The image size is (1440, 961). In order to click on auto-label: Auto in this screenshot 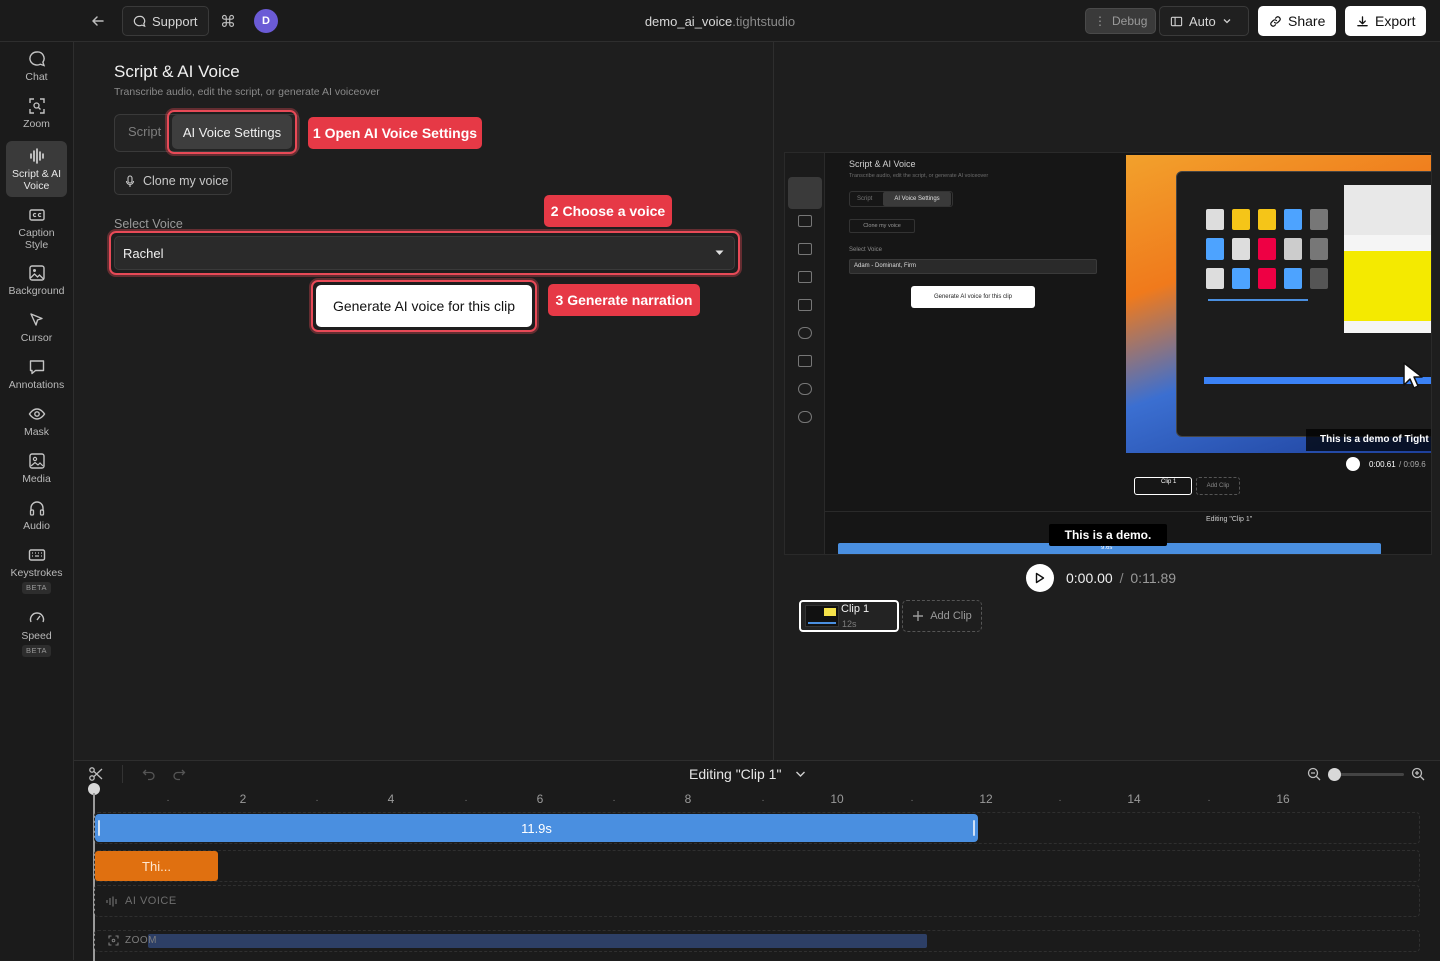, I will do `click(1202, 21)`.